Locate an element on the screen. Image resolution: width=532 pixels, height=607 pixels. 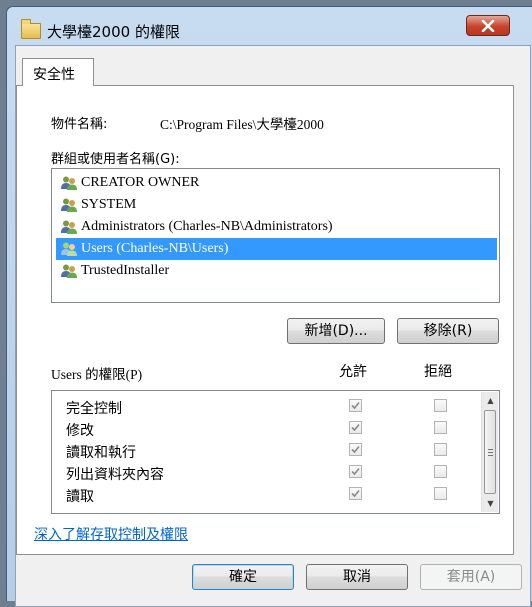
list-item-creator-owner: CREATOR OWNER is located at coordinates (276, 183).